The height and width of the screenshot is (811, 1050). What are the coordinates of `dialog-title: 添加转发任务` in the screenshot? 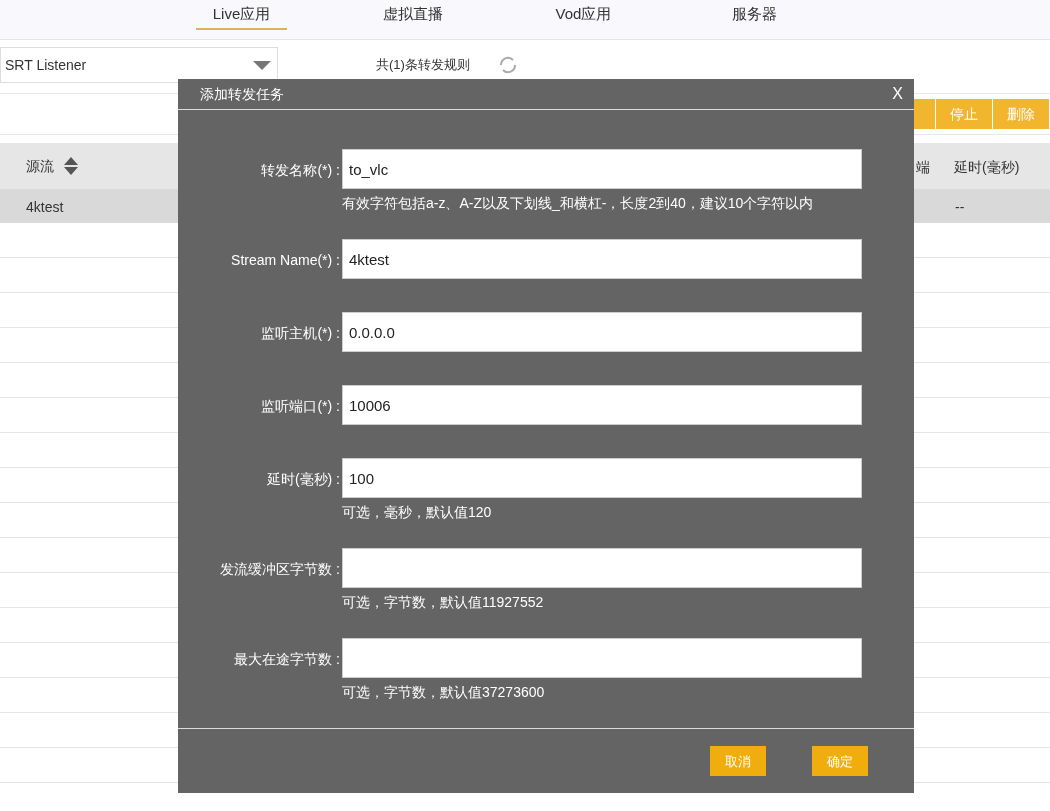 It's located at (242, 94).